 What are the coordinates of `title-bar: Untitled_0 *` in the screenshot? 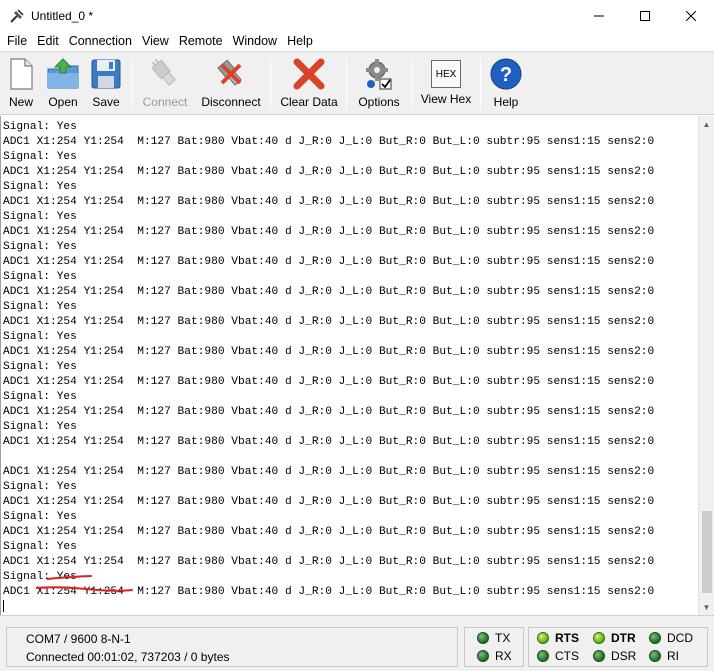 It's located at (357, 15).